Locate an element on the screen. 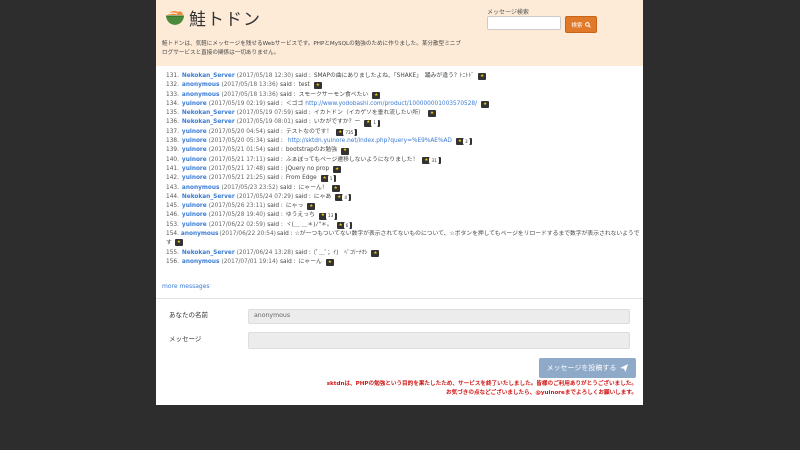 The width and height of the screenshot is (800, 450). message-body: にゃあ is located at coordinates (322, 196).